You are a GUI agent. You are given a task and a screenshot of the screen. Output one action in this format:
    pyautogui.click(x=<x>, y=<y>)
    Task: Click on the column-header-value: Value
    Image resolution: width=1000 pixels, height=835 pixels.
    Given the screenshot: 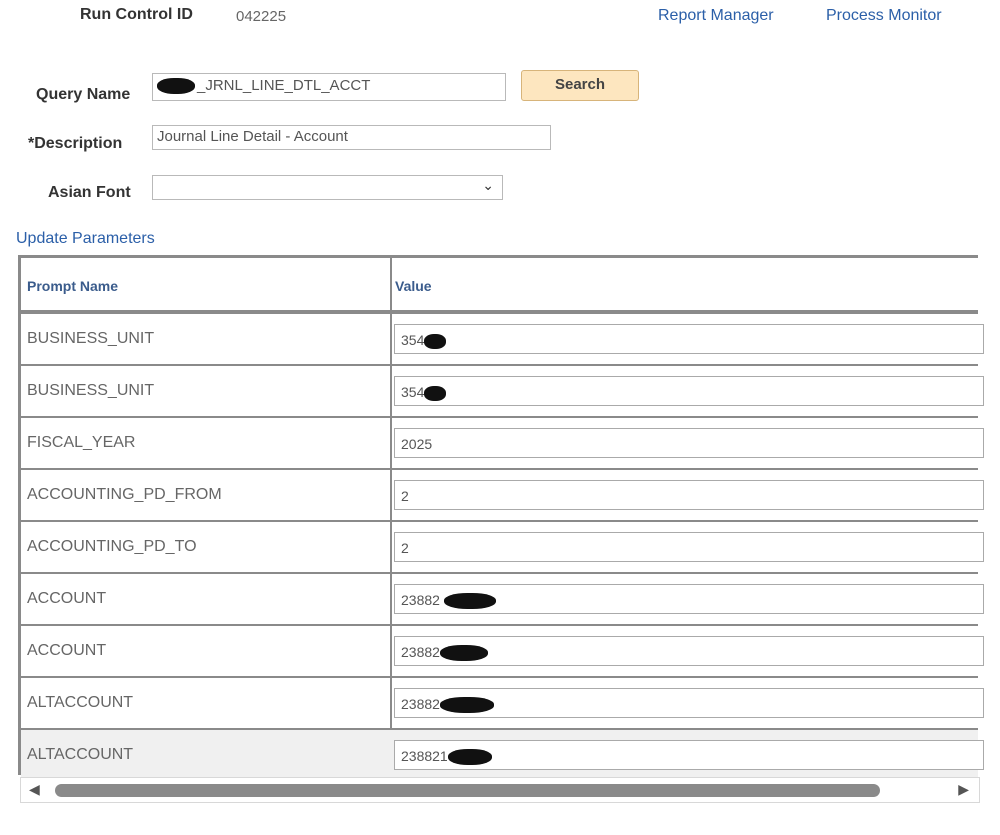 What is the action you would take?
    pyautogui.click(x=413, y=286)
    